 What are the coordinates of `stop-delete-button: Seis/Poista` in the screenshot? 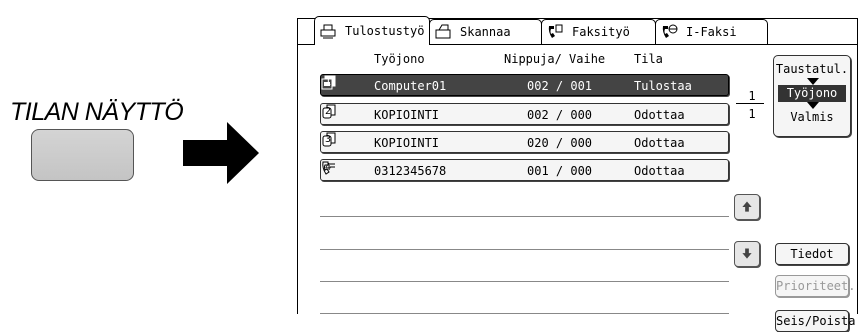 It's located at (815, 321).